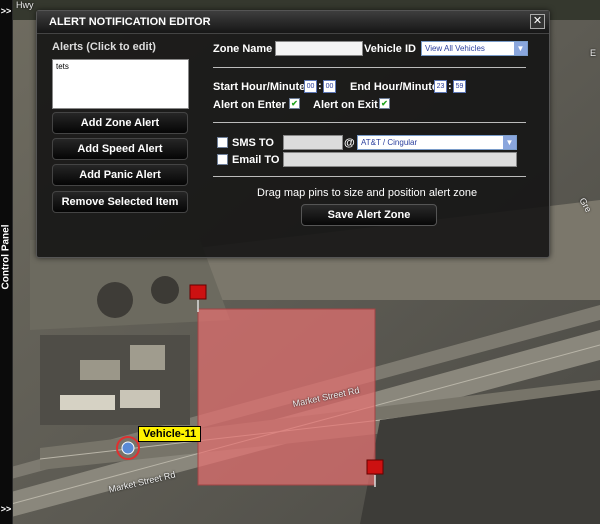 The image size is (600, 524). Describe the element at coordinates (537, 21) in the screenshot. I see `close-icon: ✕` at that location.